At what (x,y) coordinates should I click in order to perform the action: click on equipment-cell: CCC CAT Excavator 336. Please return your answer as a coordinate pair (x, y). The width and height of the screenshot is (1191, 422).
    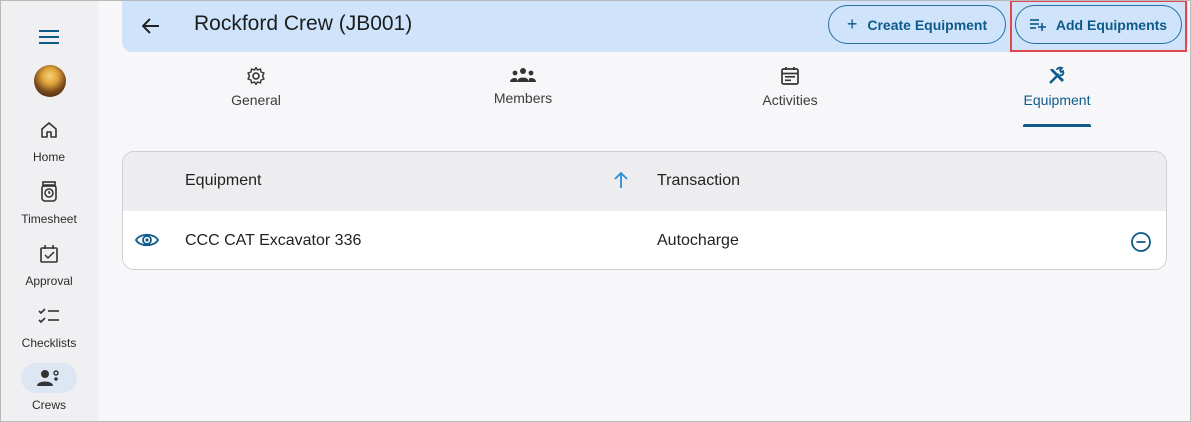
    Looking at the image, I should click on (273, 240).